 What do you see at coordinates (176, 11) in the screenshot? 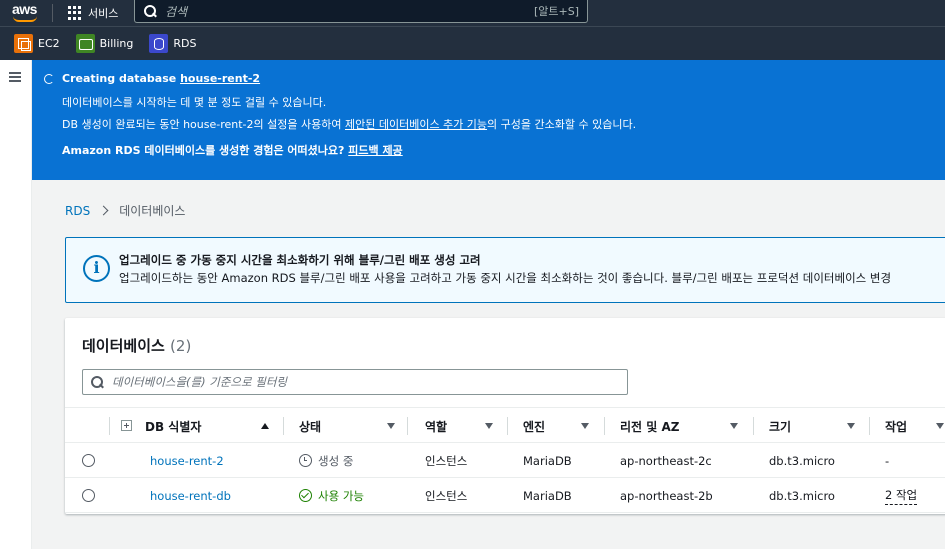
I see `search-placeholder: 검색` at bounding box center [176, 11].